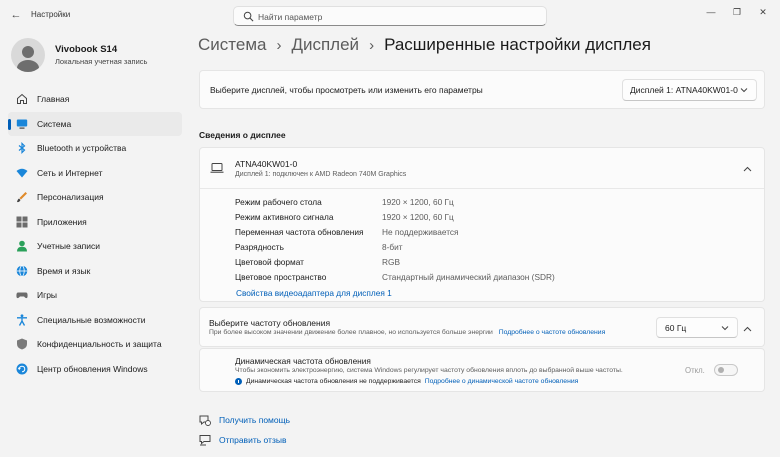 This screenshot has width=780, height=457. Describe the element at coordinates (101, 61) in the screenshot. I see `profile-account-type: Локальная учетная запись` at that location.